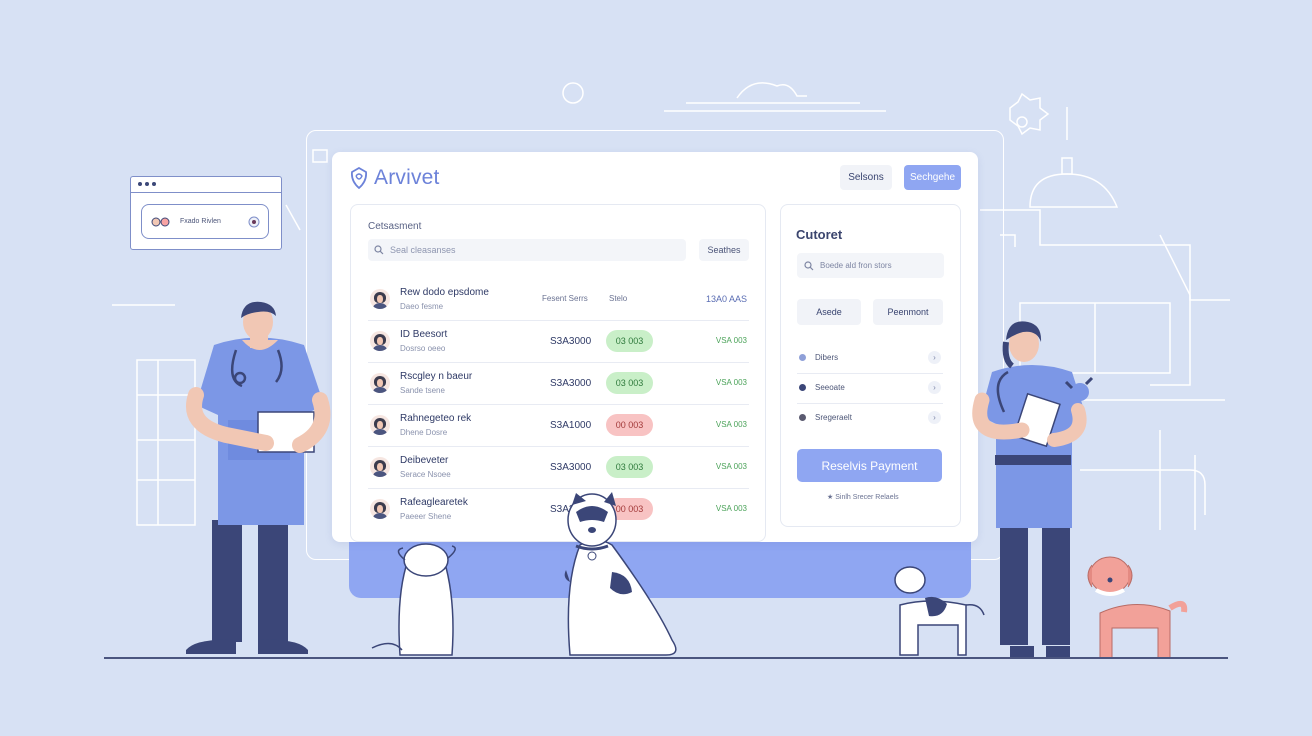  I want to click on veterinarian-right, so click(1033, 489).